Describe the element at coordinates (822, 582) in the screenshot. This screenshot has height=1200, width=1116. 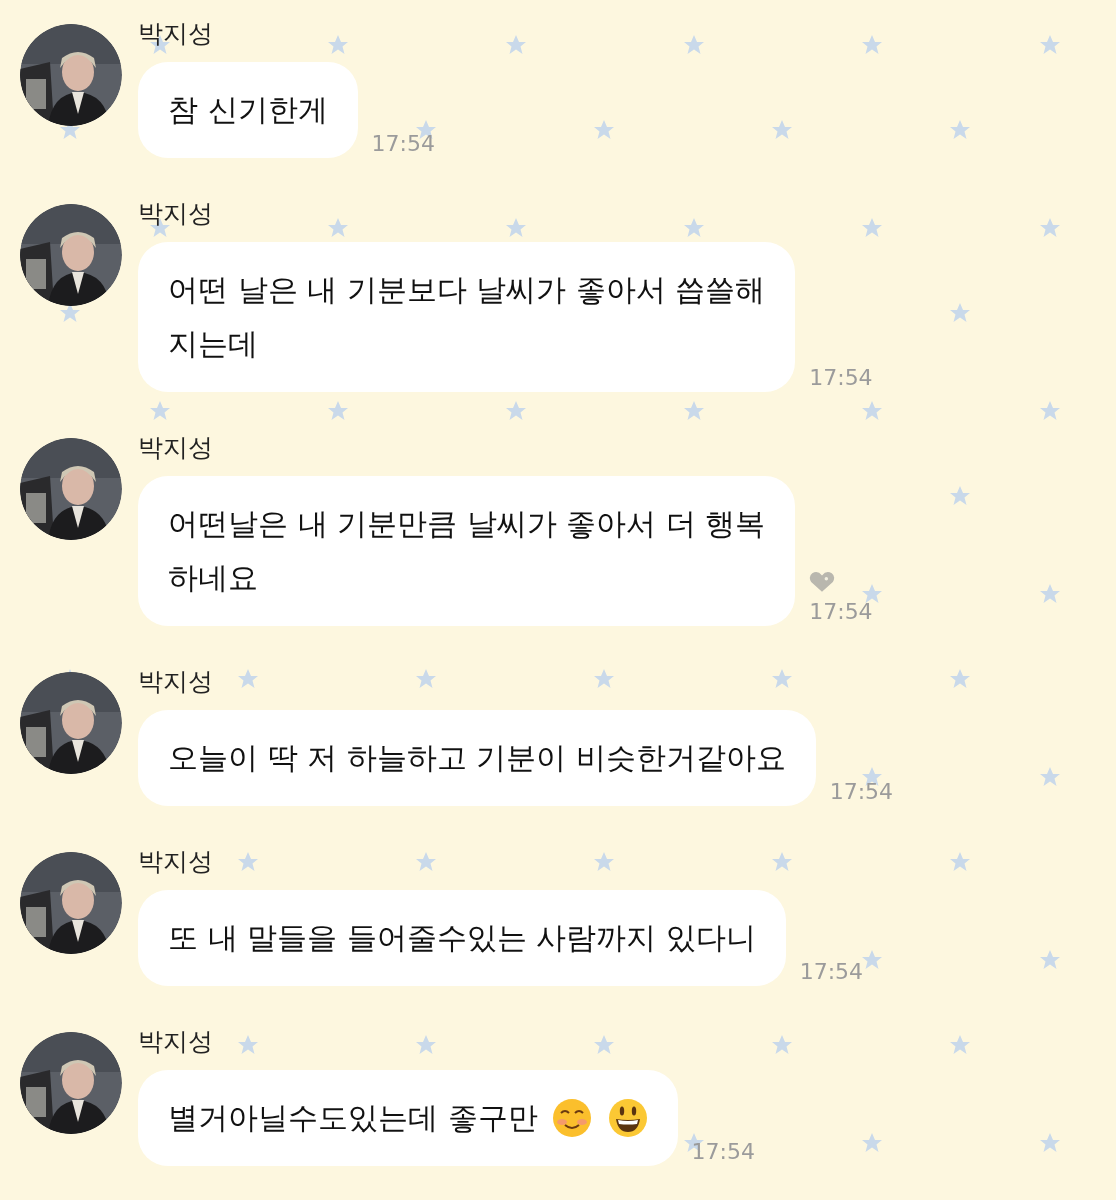
I see `heart-tag-icon` at that location.